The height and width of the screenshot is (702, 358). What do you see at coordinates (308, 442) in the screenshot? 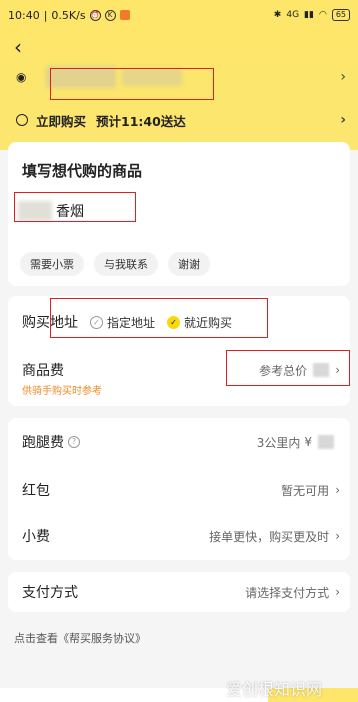
I see `currency-symbol: ¥` at bounding box center [308, 442].